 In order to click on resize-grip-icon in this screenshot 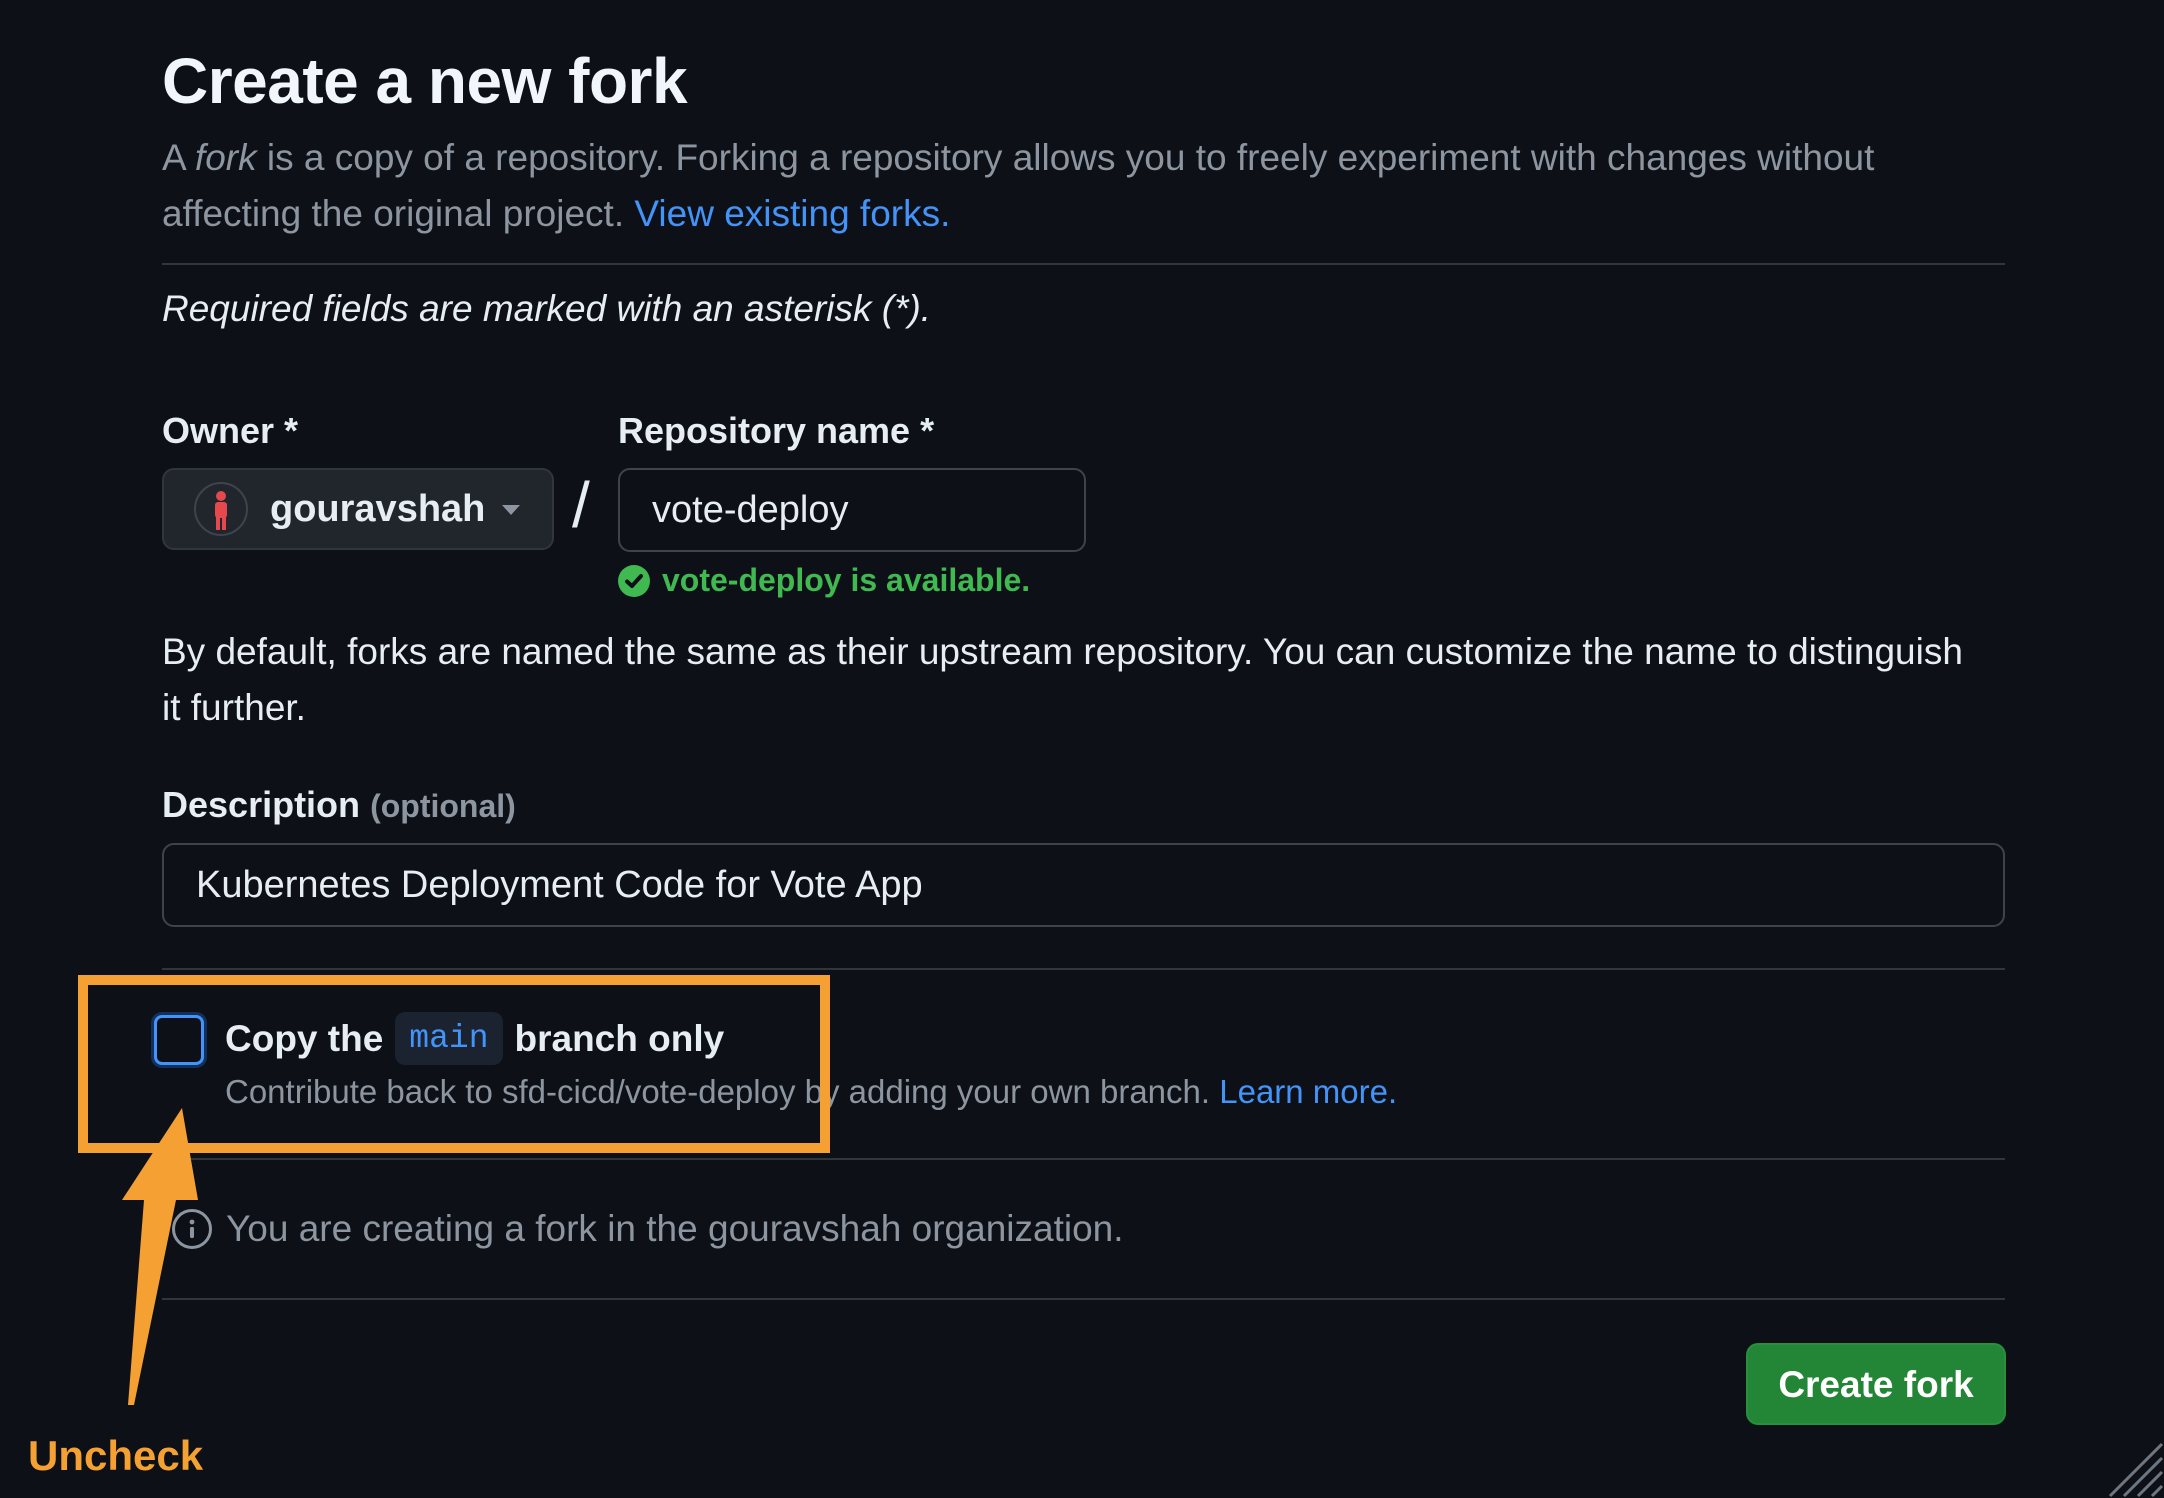, I will do `click(2134, 1468)`.